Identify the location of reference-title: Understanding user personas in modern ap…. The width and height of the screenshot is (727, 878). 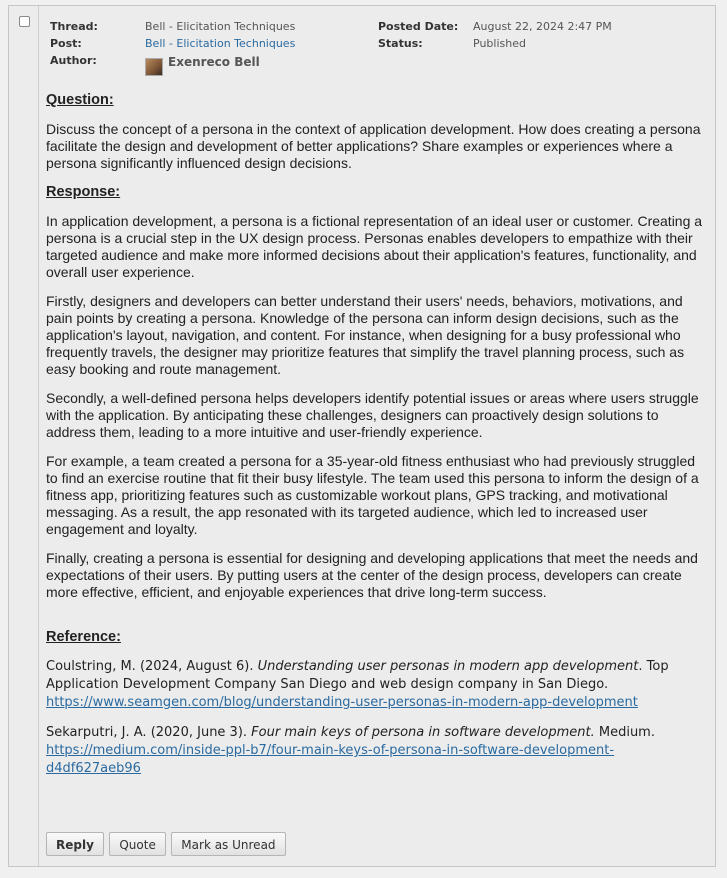
(448, 666).